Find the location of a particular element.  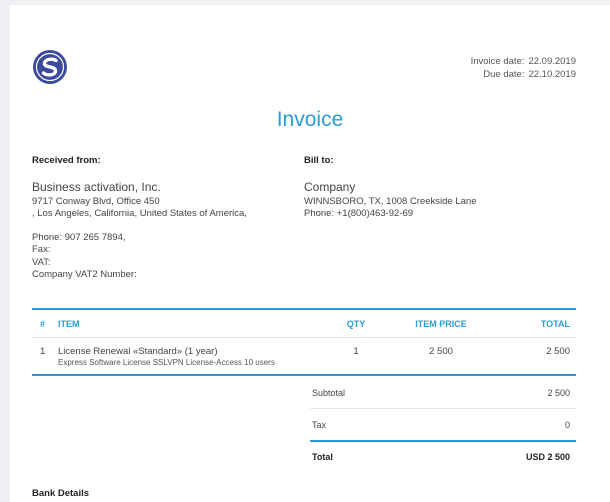

subtotal-value: 2 500 is located at coordinates (558, 393).